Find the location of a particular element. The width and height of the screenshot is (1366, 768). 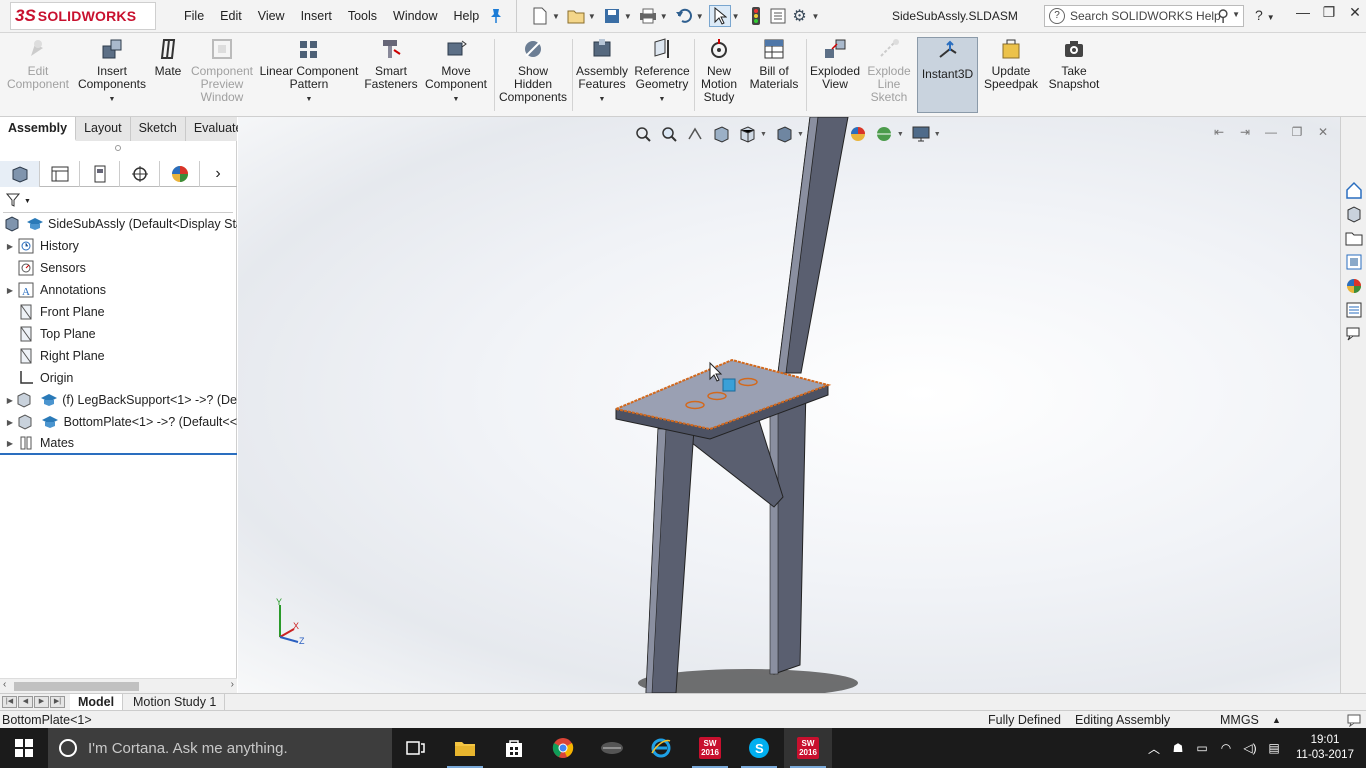

move-component-dropdown-icon: ▼ is located at coordinates (456, 99).